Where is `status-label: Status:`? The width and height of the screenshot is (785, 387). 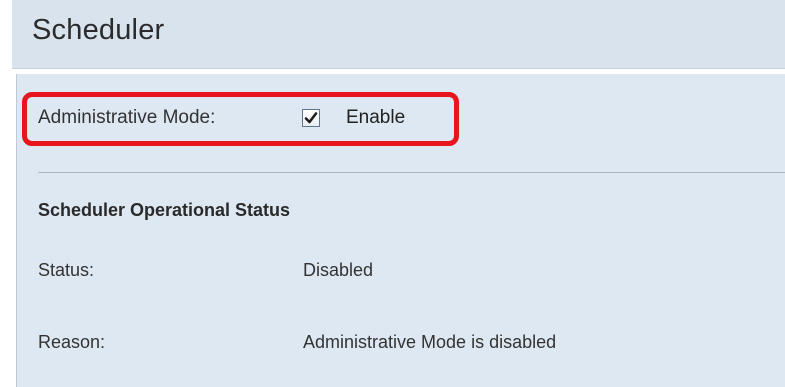
status-label: Status: is located at coordinates (66, 270).